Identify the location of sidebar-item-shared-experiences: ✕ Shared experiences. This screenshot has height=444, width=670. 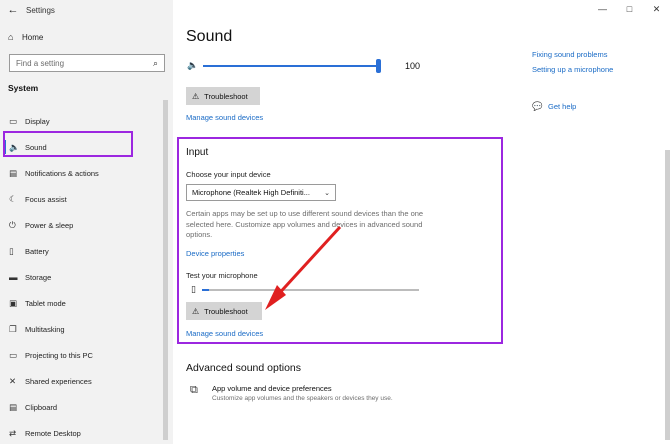
(86, 381).